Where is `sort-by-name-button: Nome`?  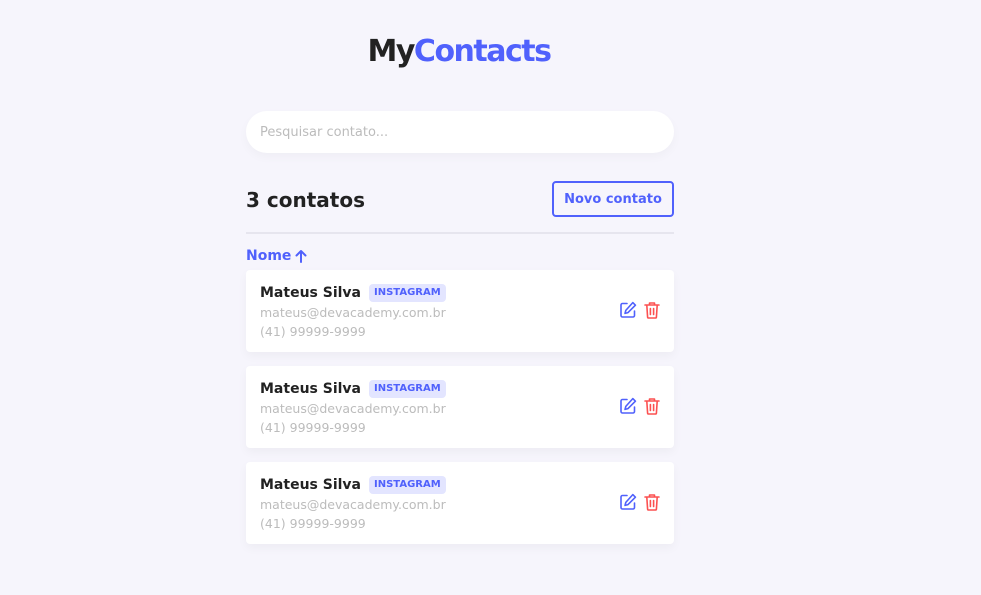 sort-by-name-button: Nome is located at coordinates (276, 256).